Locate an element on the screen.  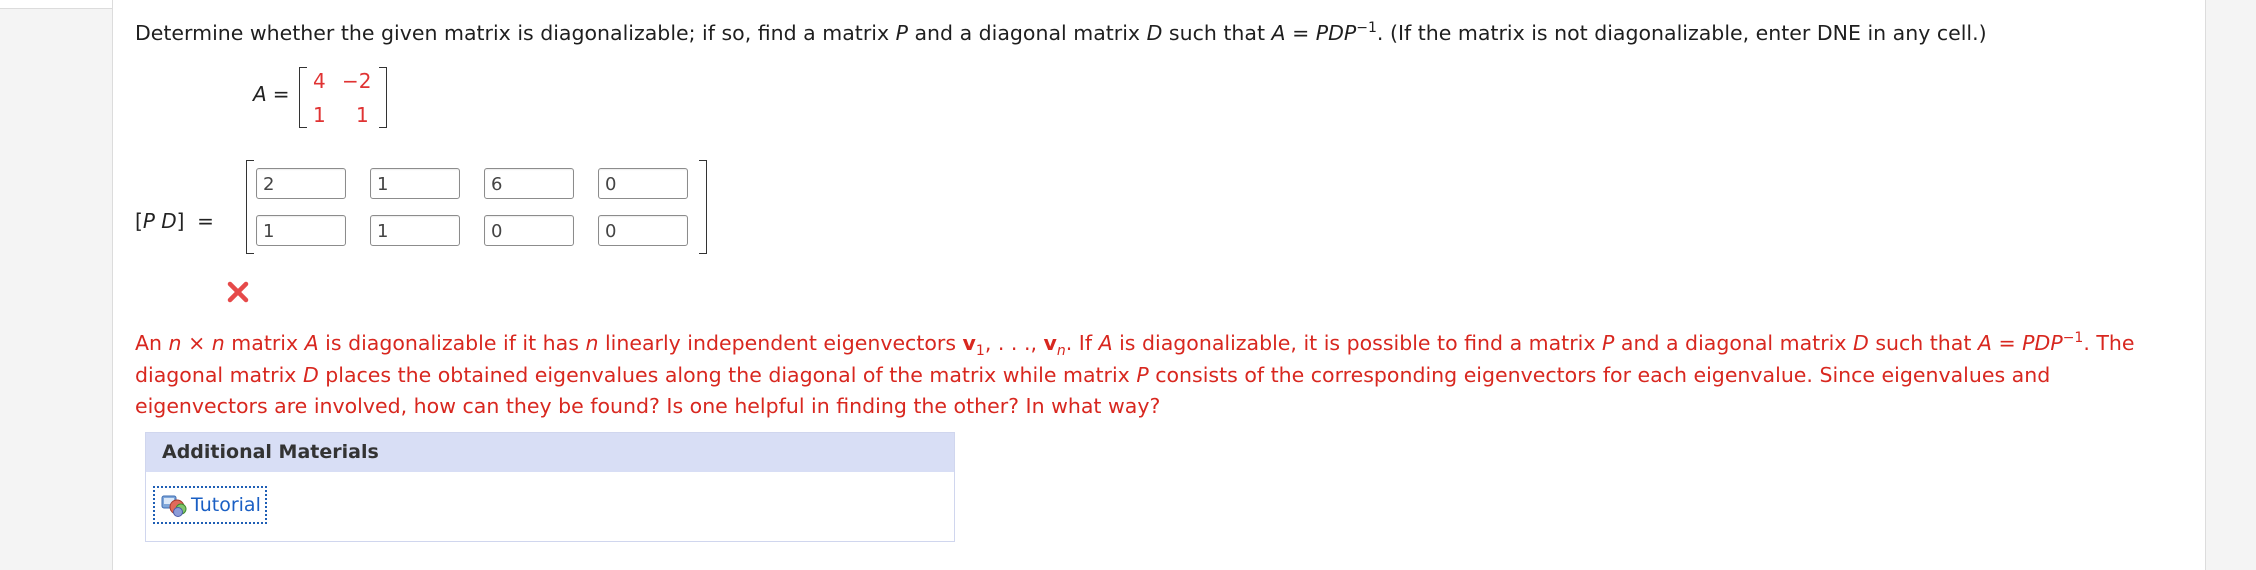
additional-materials-heading: Additional Materials is located at coordinates (550, 452).